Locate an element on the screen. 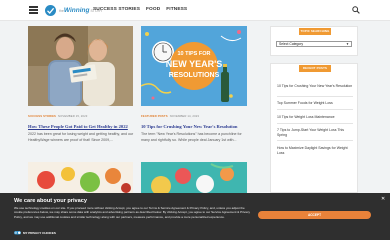 The image size is (390, 240). category-select: Select Category ▼ is located at coordinates (314, 44).